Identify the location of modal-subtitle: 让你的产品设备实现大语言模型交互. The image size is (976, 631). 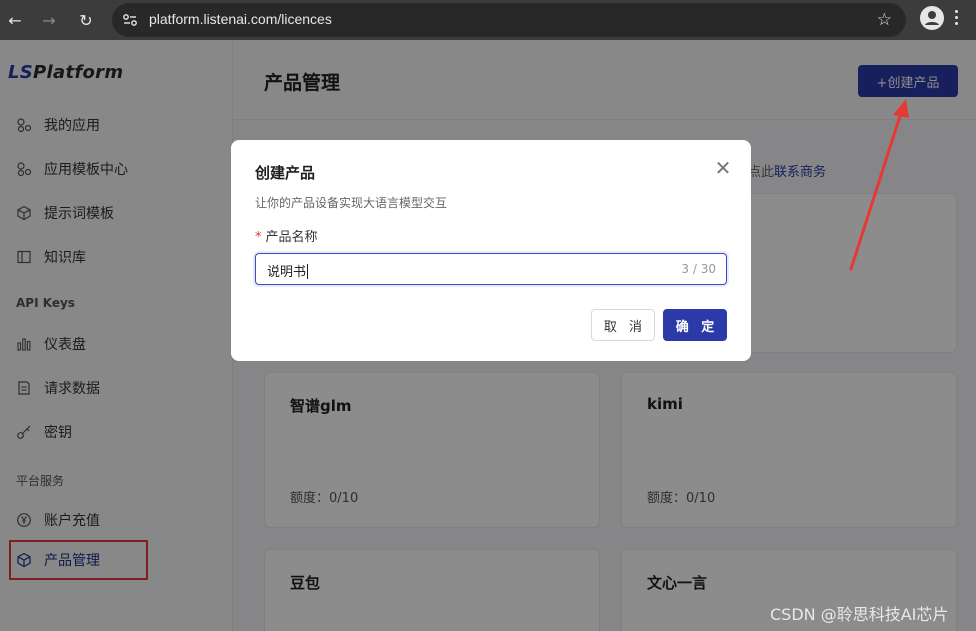
(351, 203).